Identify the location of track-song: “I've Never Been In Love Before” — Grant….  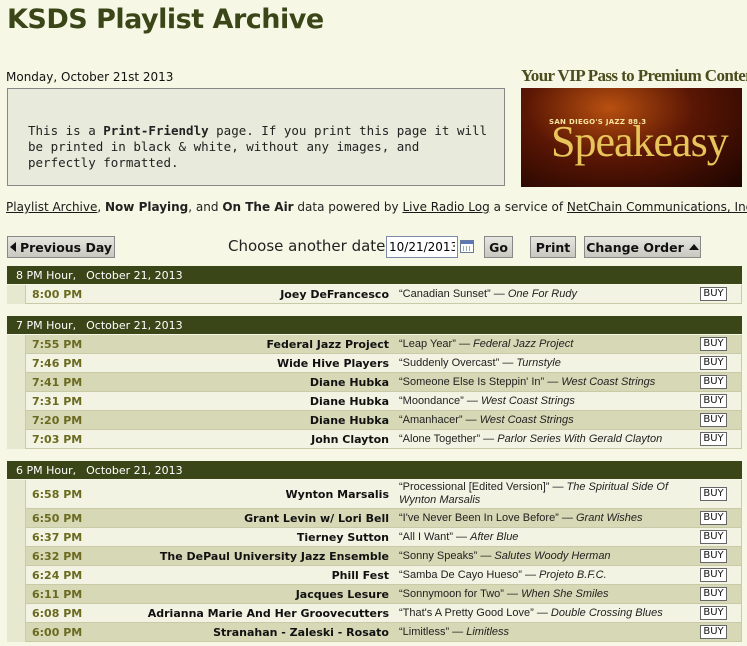
(544, 518).